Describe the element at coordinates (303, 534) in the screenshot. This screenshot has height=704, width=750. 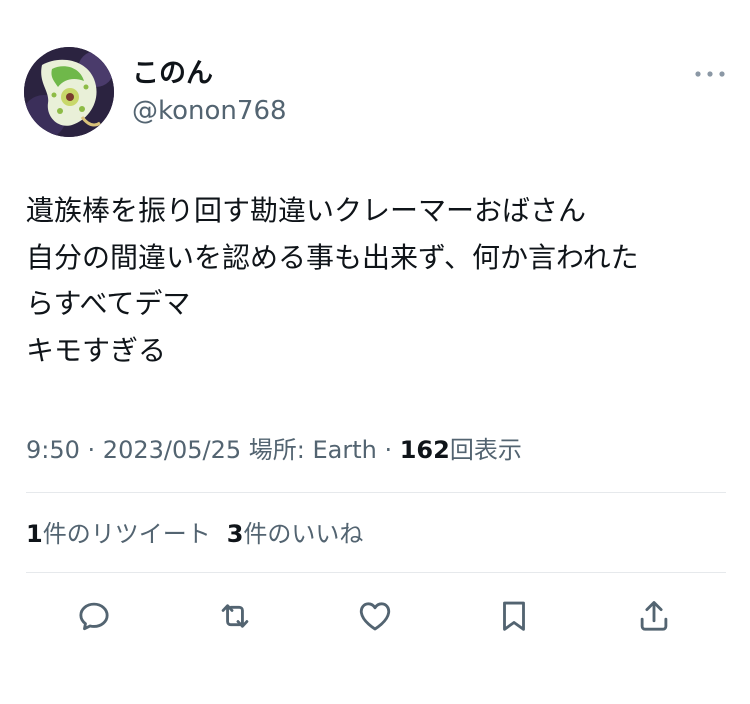
I see `likes-label: 件のいいね` at that location.